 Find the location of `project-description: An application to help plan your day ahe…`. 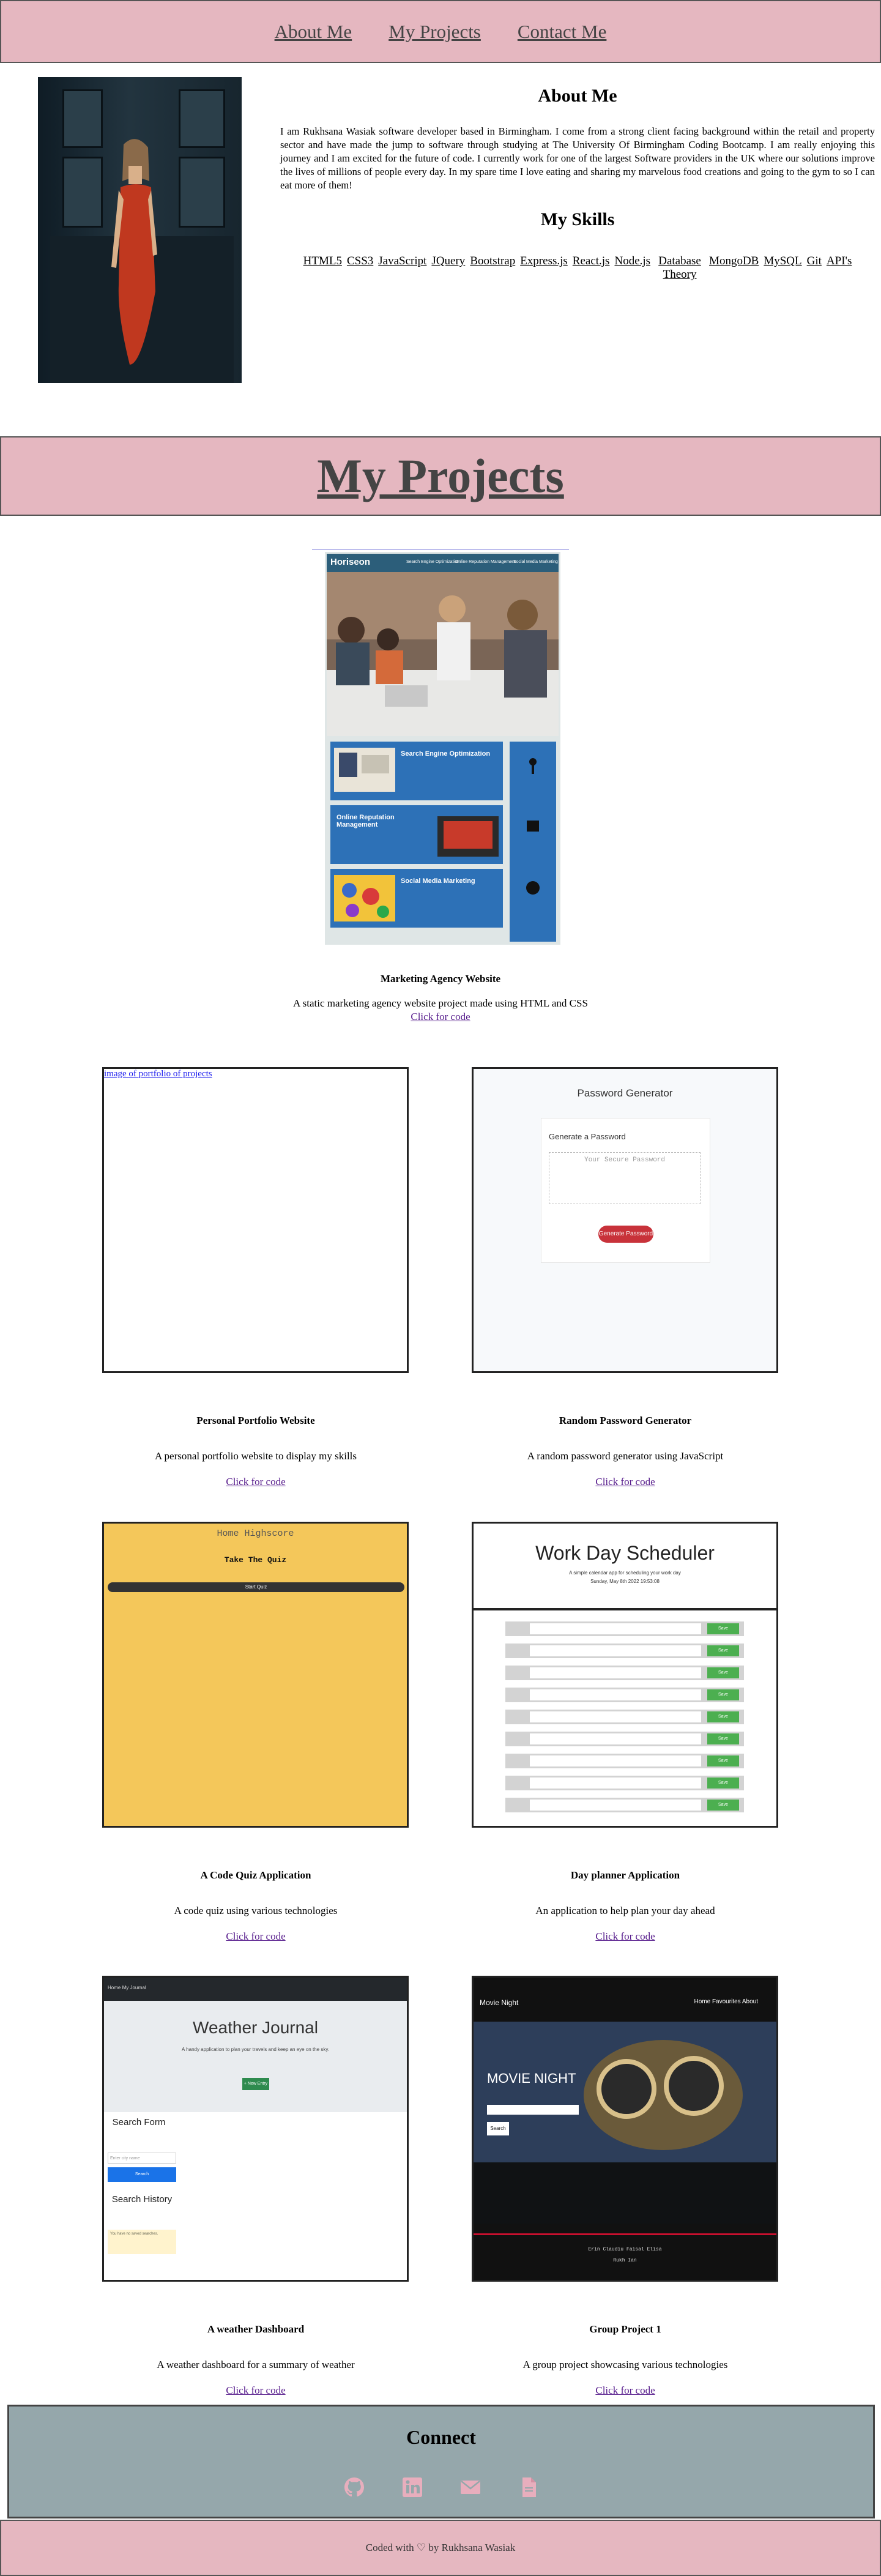

project-description: An application to help plan your day ahe… is located at coordinates (625, 1911).